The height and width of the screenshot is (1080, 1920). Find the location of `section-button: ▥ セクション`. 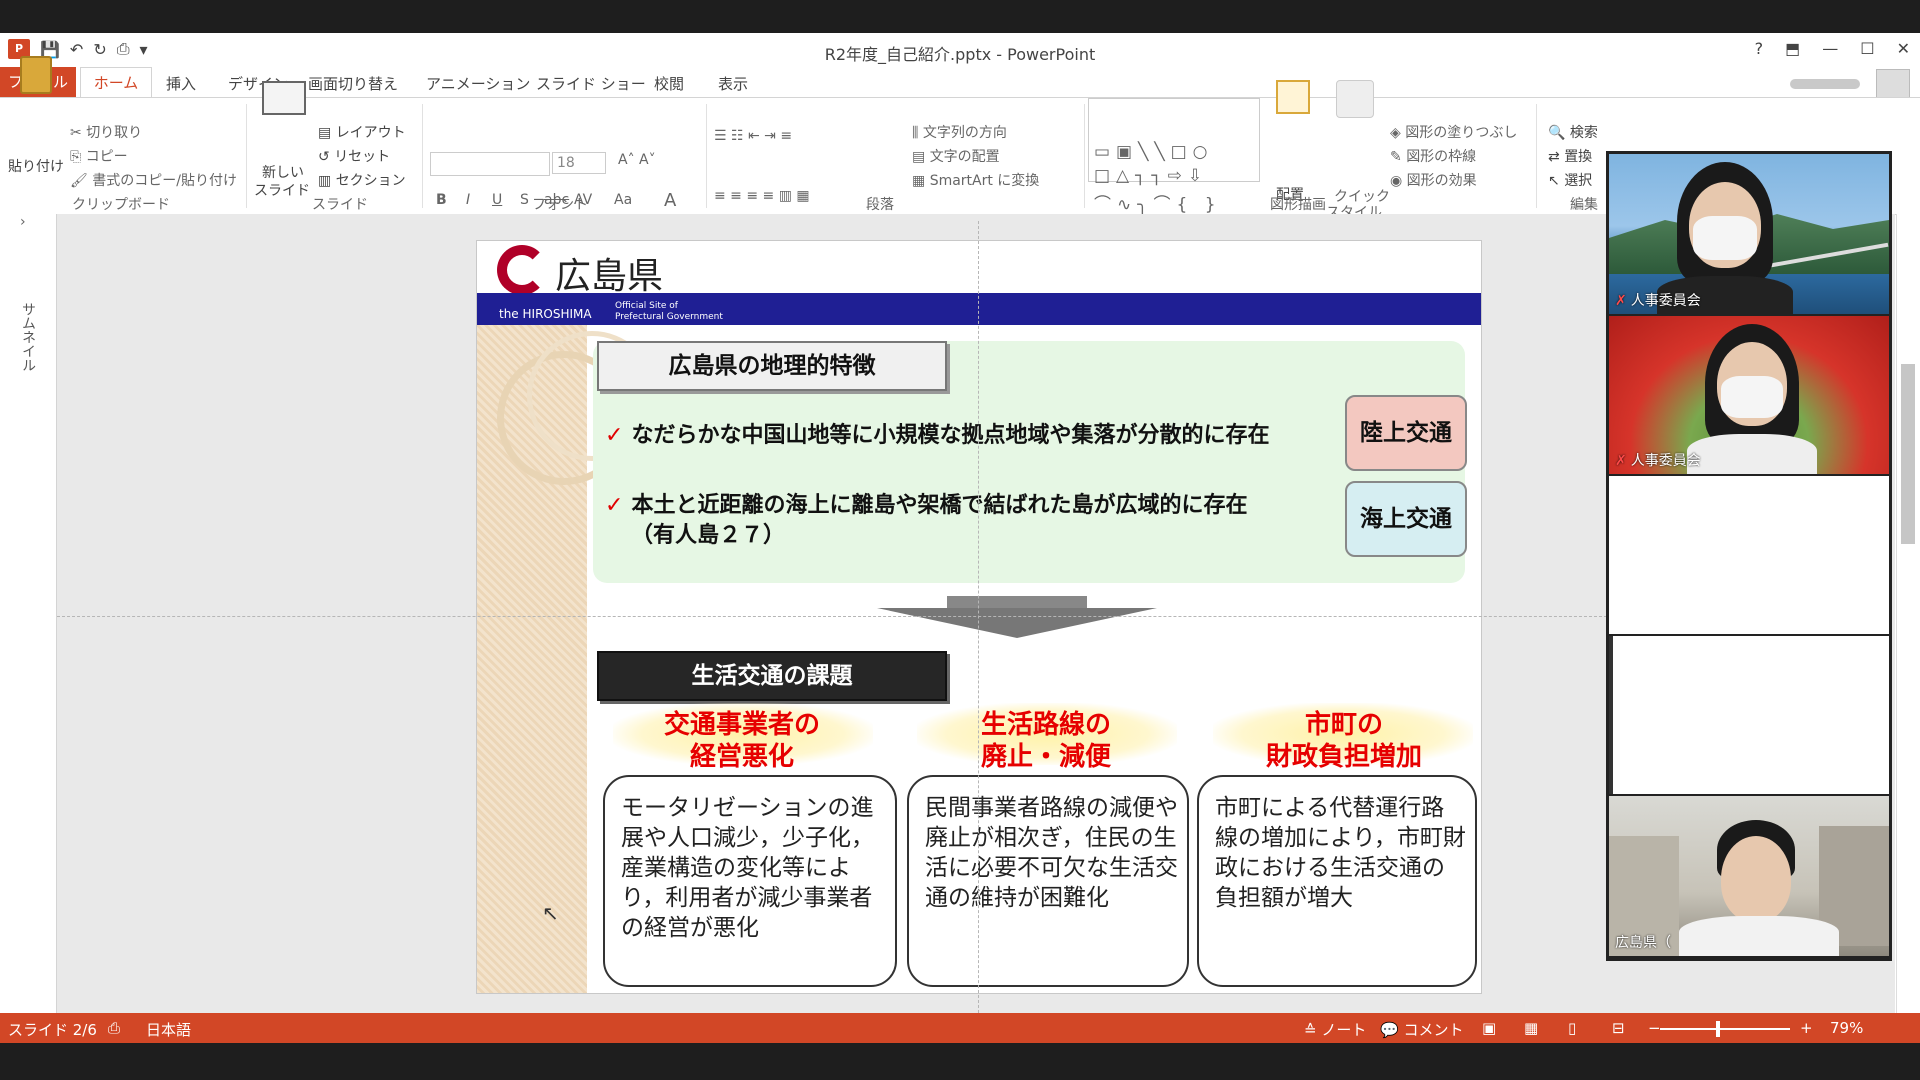

section-button: ▥ セクション is located at coordinates (362, 180).